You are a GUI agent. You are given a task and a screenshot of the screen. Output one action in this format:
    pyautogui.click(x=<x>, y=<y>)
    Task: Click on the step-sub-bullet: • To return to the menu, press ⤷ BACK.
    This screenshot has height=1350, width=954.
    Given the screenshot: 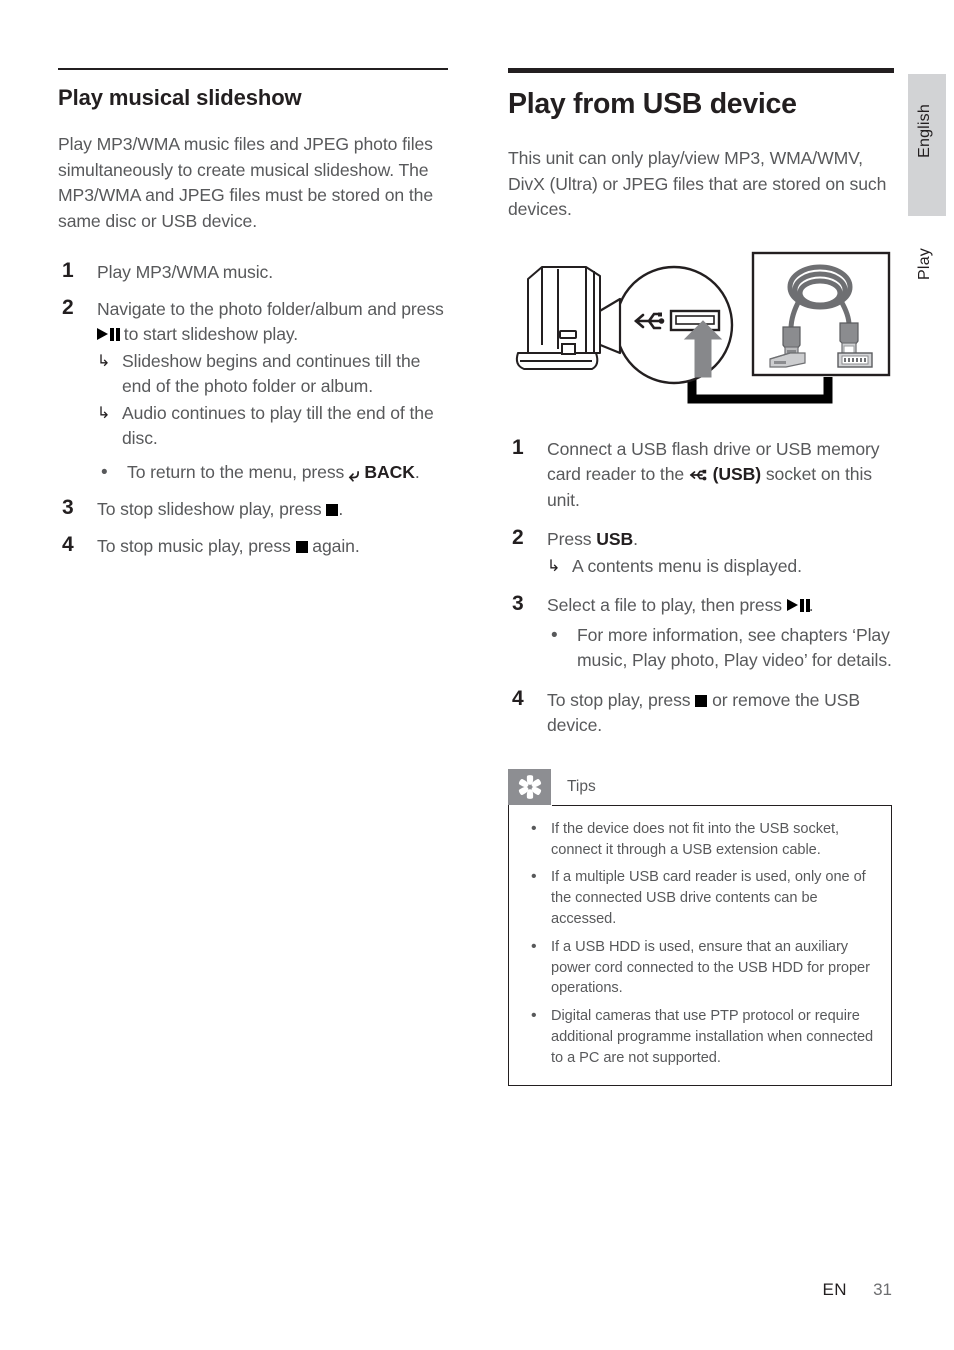 What is the action you would take?
    pyautogui.click(x=272, y=473)
    